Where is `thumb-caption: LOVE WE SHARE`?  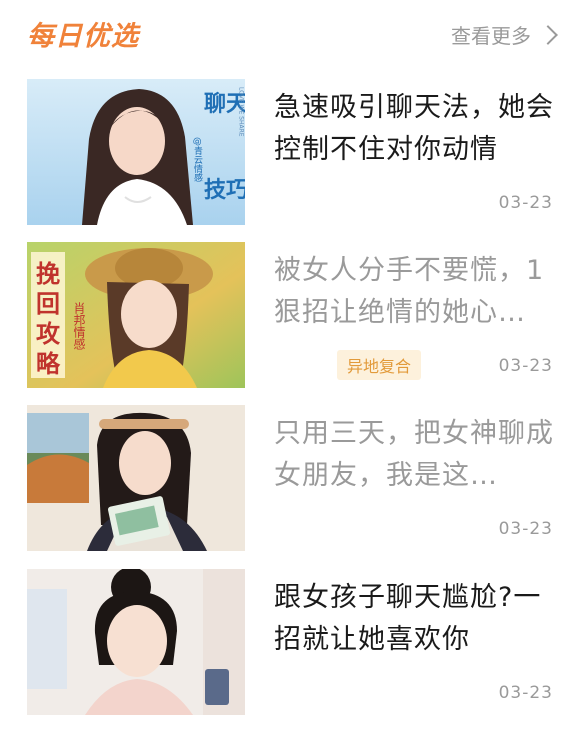
thumb-caption: LOVE WE SHARE is located at coordinates (241, 112).